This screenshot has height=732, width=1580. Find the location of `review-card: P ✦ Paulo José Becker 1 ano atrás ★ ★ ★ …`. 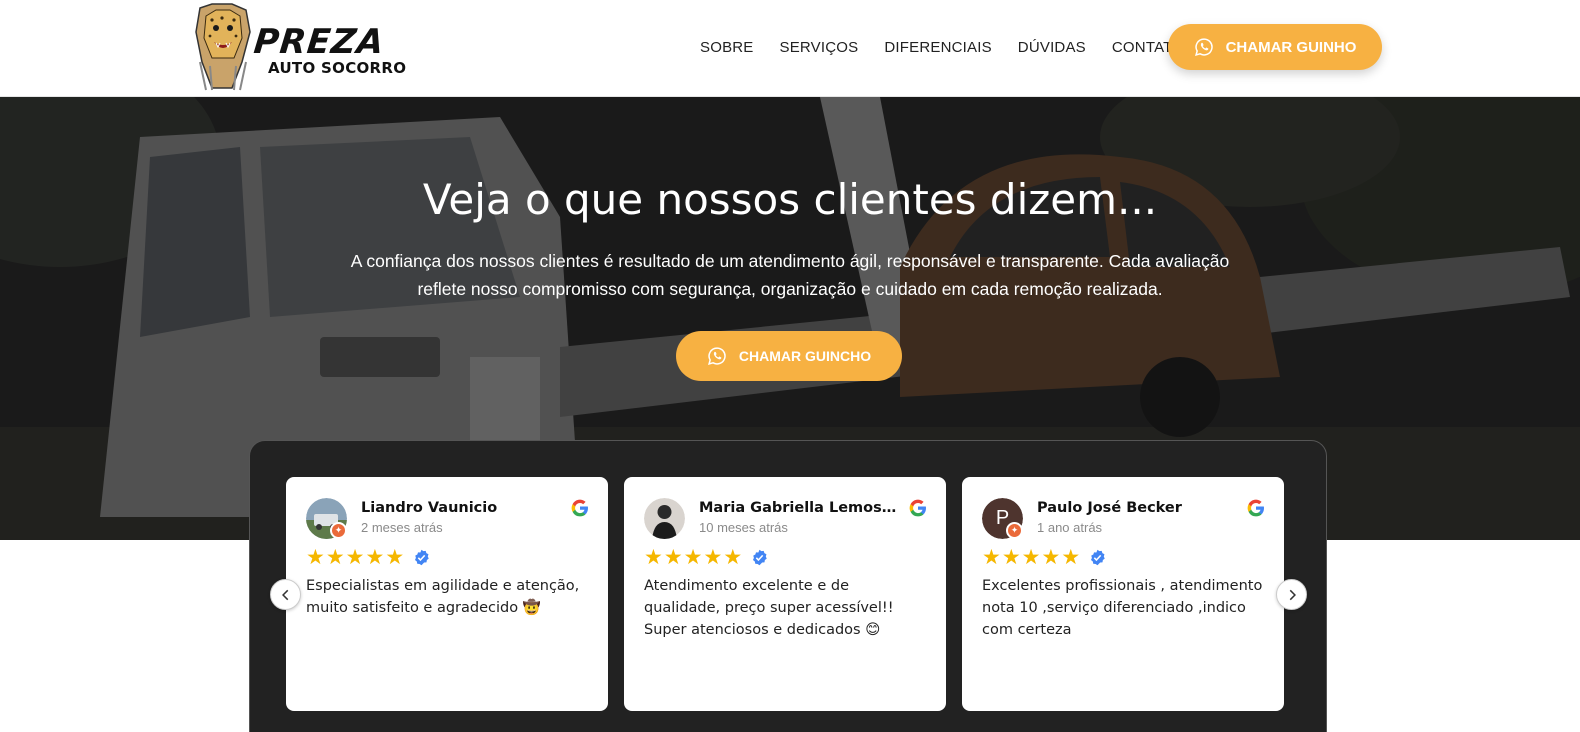

review-card: P ✦ Paulo José Becker 1 ano atrás ★ ★ ★ … is located at coordinates (1123, 594).